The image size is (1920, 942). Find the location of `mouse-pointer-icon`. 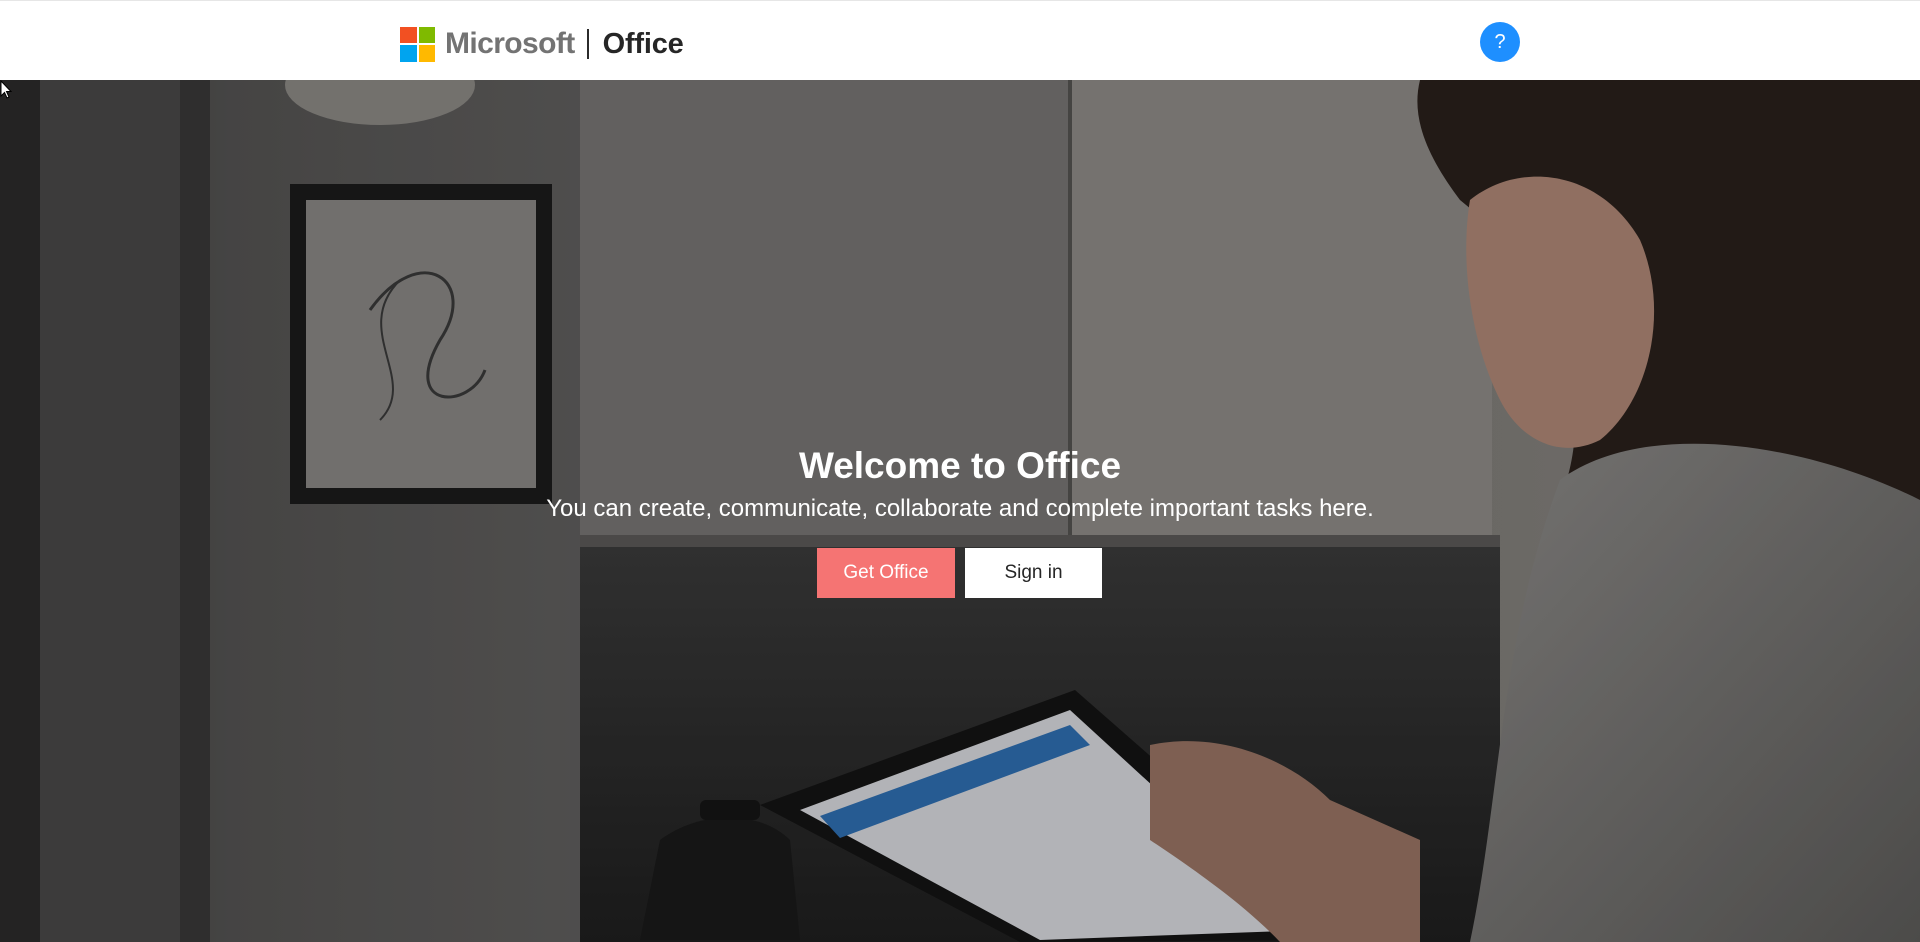

mouse-pointer-icon is located at coordinates (6, 89).